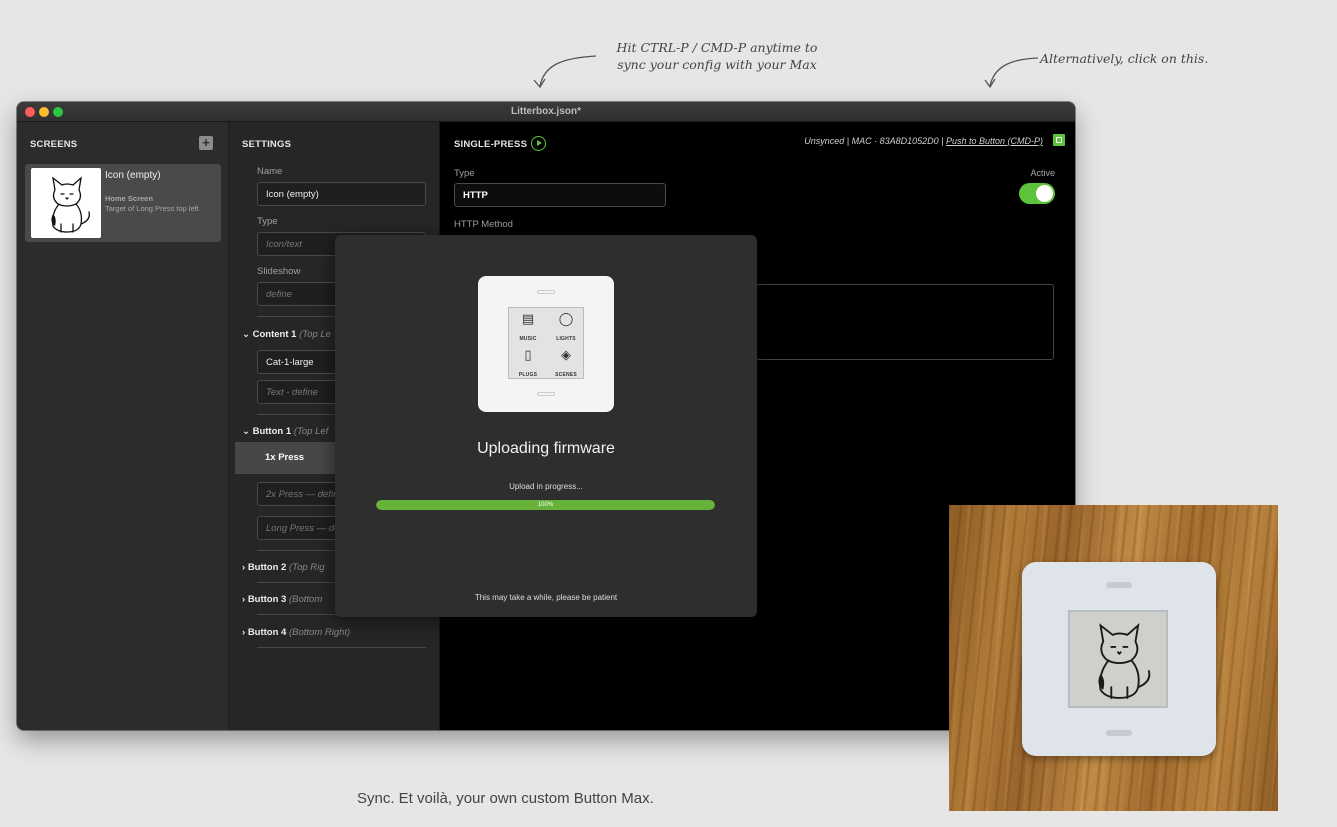 The height and width of the screenshot is (827, 1337). Describe the element at coordinates (1124, 58) in the screenshot. I see `click-annotation: Alternatively, click on this.` at that location.